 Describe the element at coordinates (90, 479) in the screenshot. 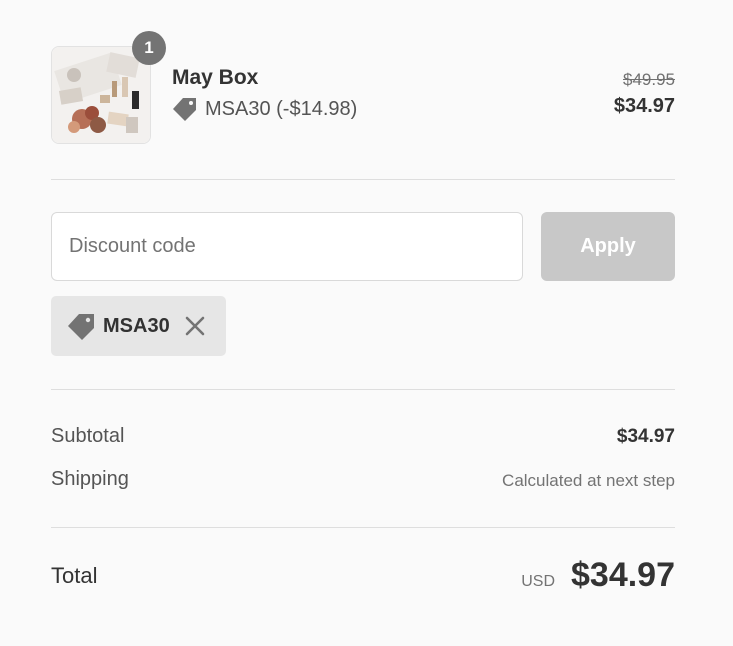

I see `shipping-label: Shipping` at that location.